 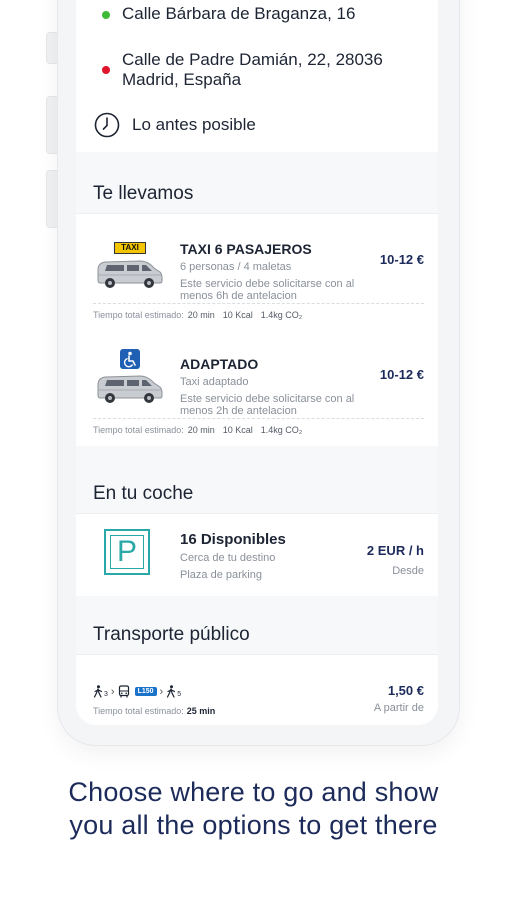 I want to click on promo-caption-line1: Choose where to go and show, so click(x=253, y=792).